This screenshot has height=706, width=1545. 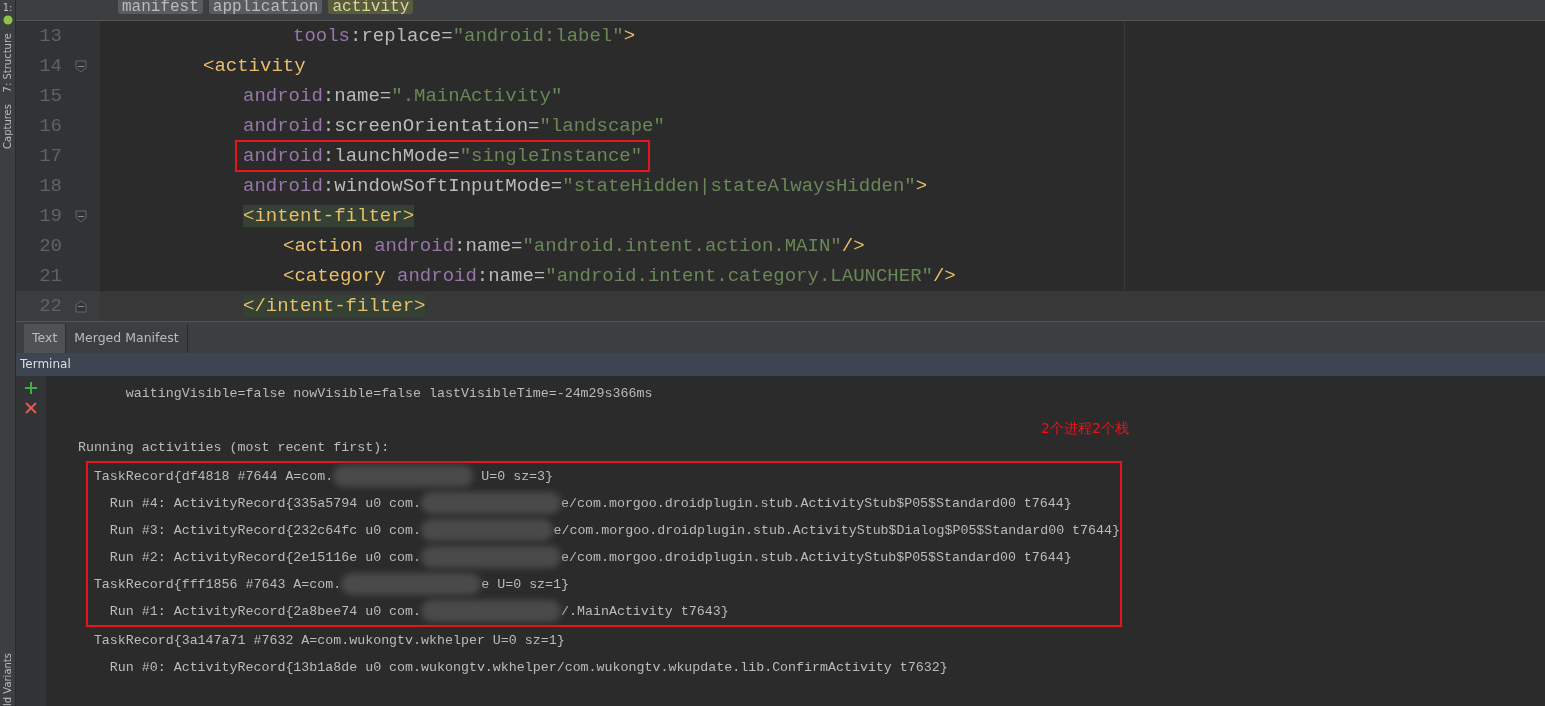 I want to click on terminal-text: waitingVisible=false nowVisible=false lastVisibleTime=-24m29s366ms, so click(x=388, y=394).